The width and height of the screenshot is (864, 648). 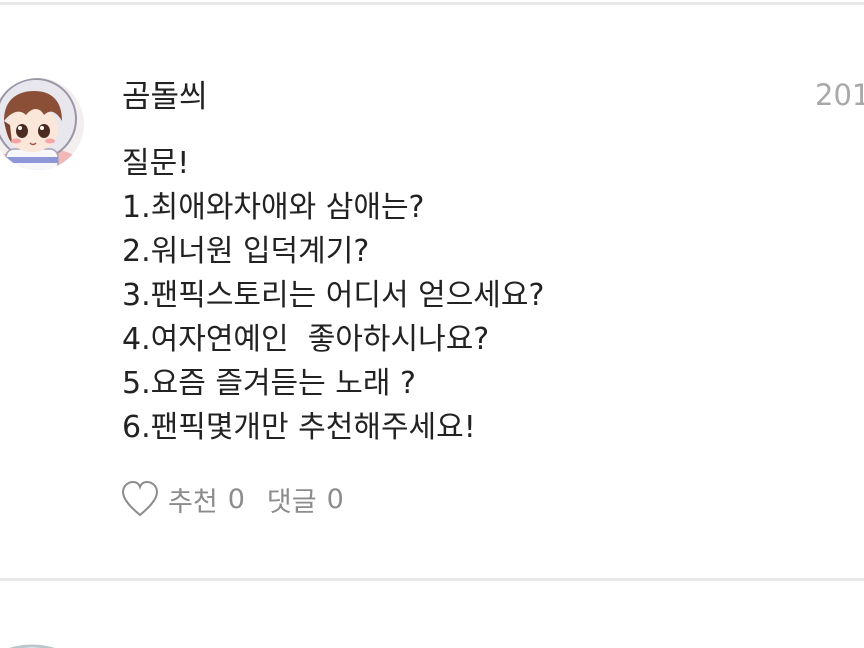 I want to click on author-avatar, so click(x=42, y=124).